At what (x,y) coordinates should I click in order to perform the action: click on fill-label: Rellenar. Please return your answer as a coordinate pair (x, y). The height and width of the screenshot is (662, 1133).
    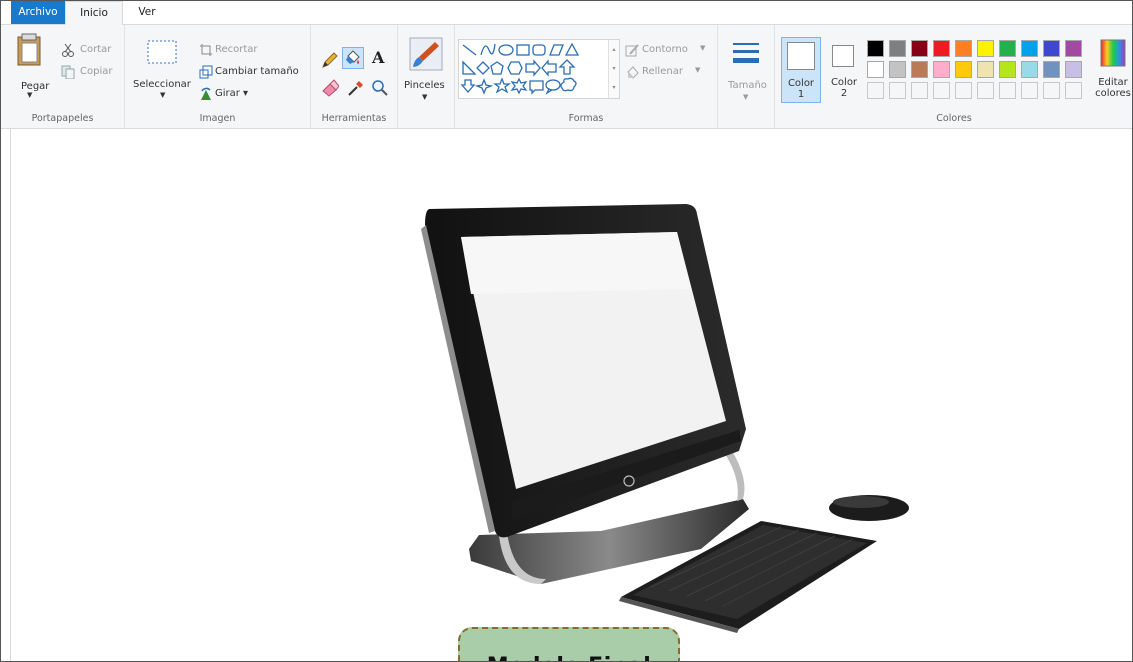
    Looking at the image, I should click on (662, 71).